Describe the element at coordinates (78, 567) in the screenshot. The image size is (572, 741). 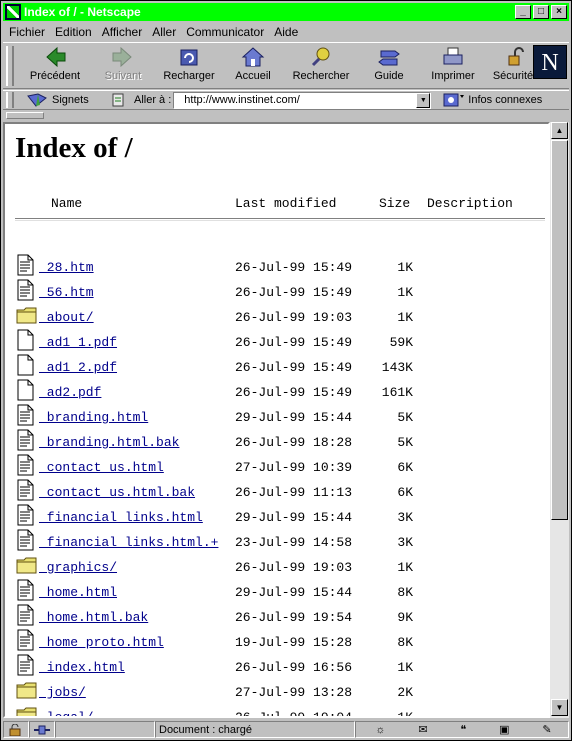
I see `file-link: graphics/` at that location.